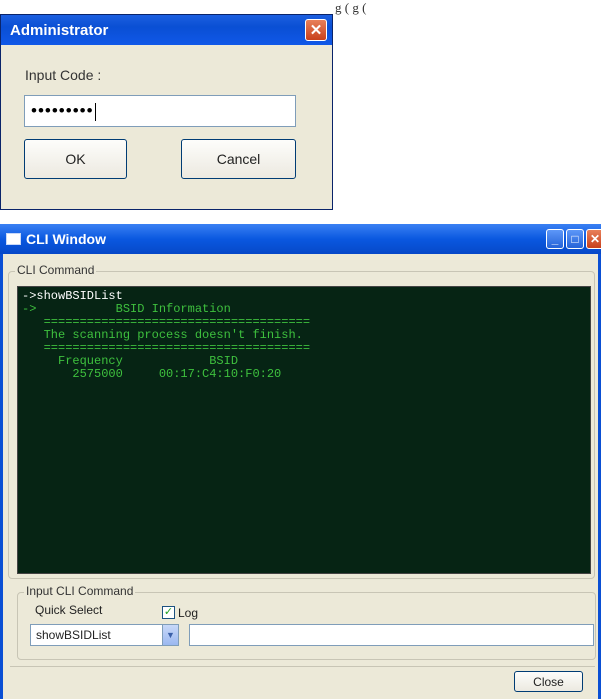 The width and height of the screenshot is (601, 699). What do you see at coordinates (152, 374) in the screenshot?
I see `terminal-line: 2575000 00:17:C4:10:F0:20` at bounding box center [152, 374].